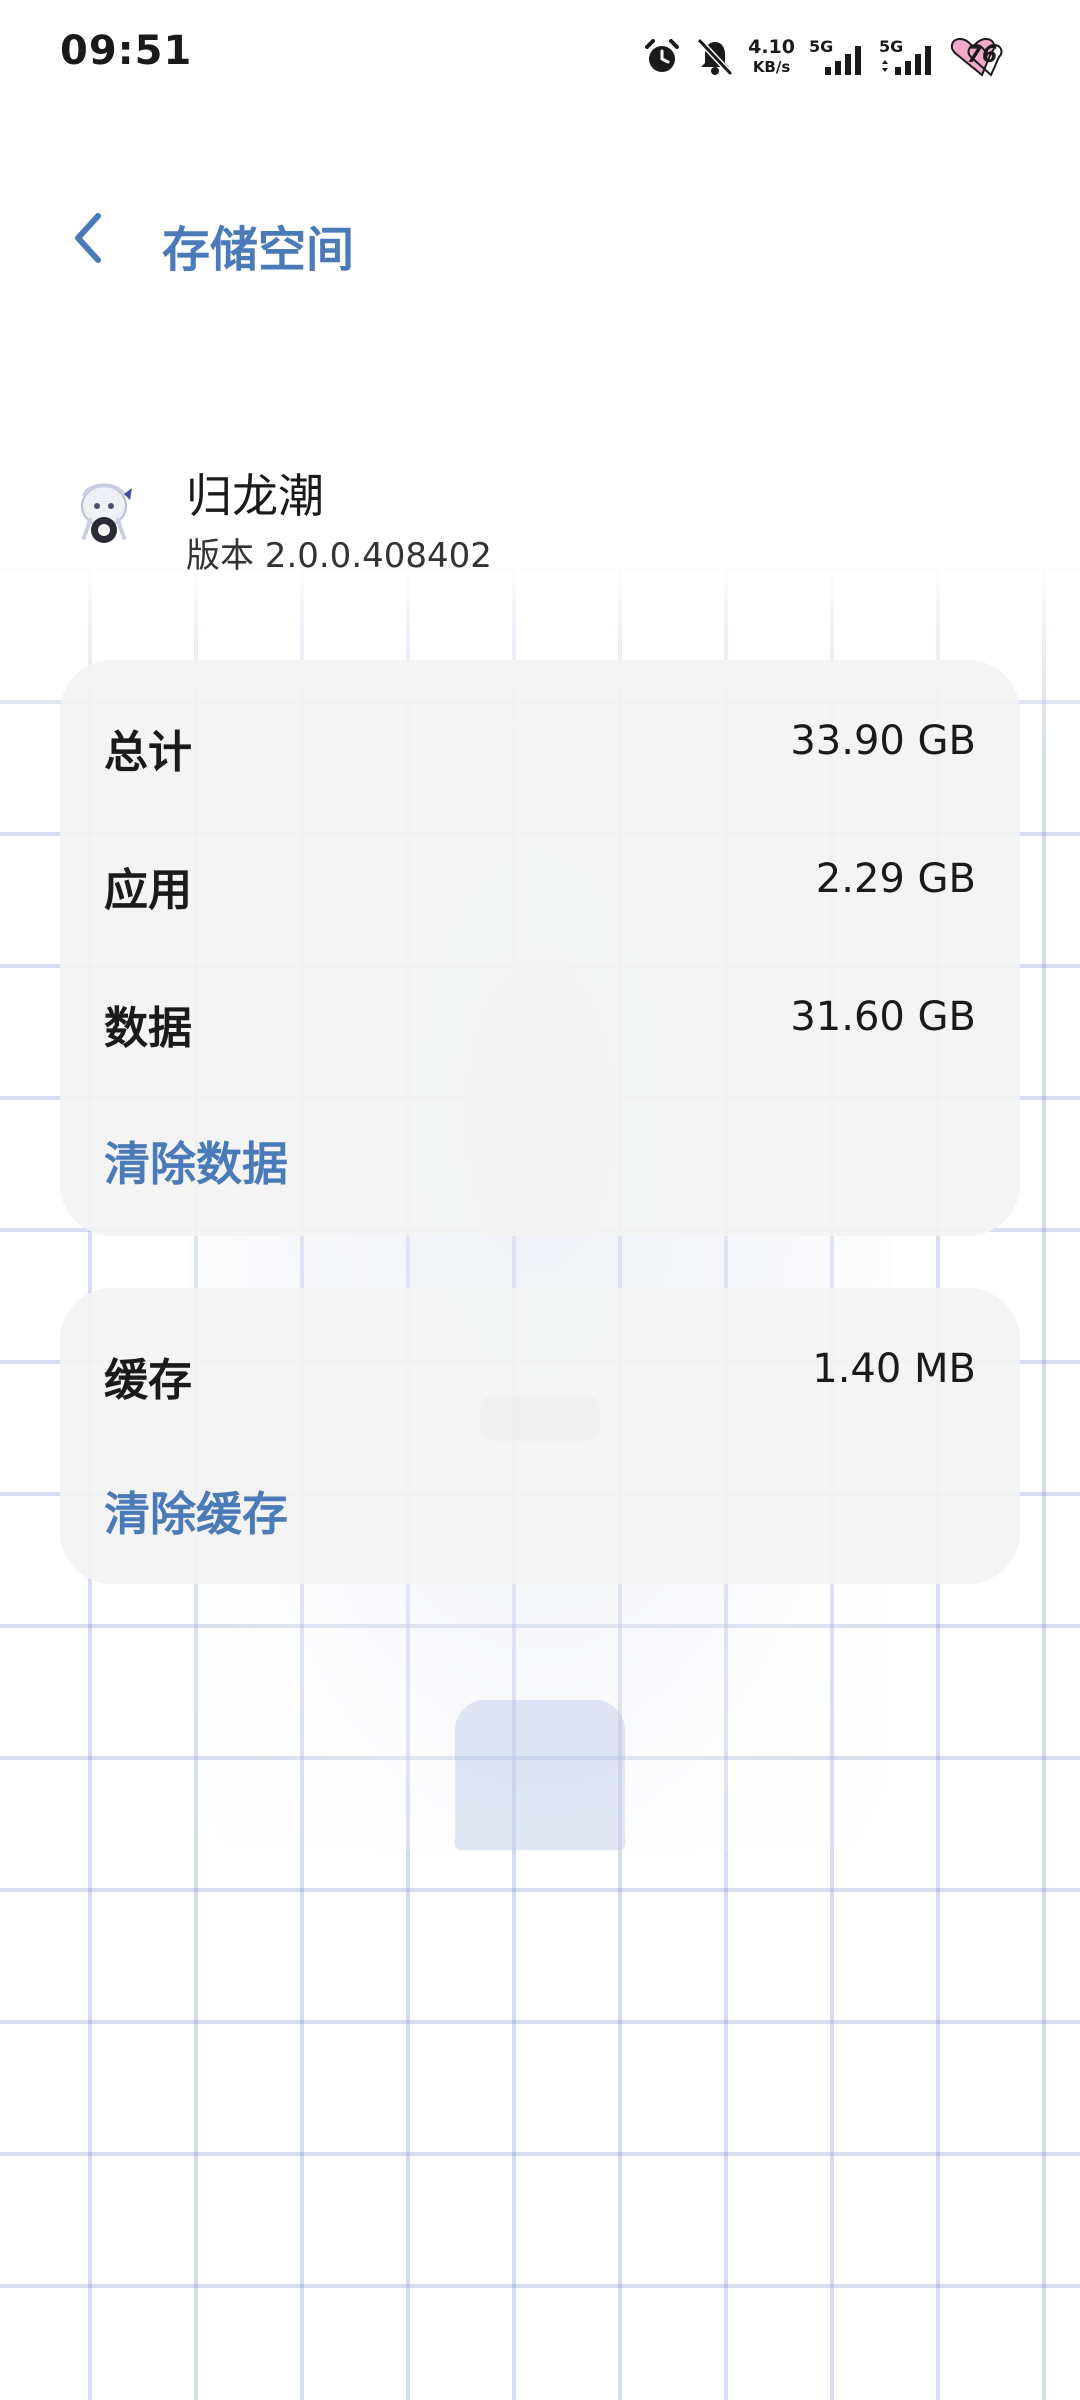  I want to click on app-name: 归龙潮, so click(255, 496).